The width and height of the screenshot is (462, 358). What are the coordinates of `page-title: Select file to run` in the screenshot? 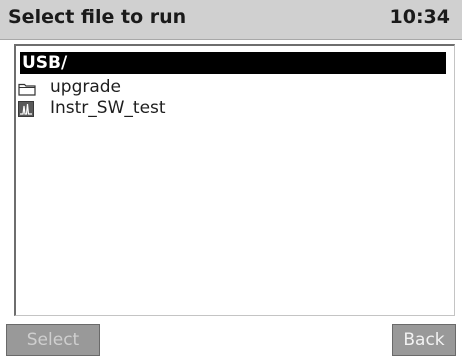 It's located at (97, 17).